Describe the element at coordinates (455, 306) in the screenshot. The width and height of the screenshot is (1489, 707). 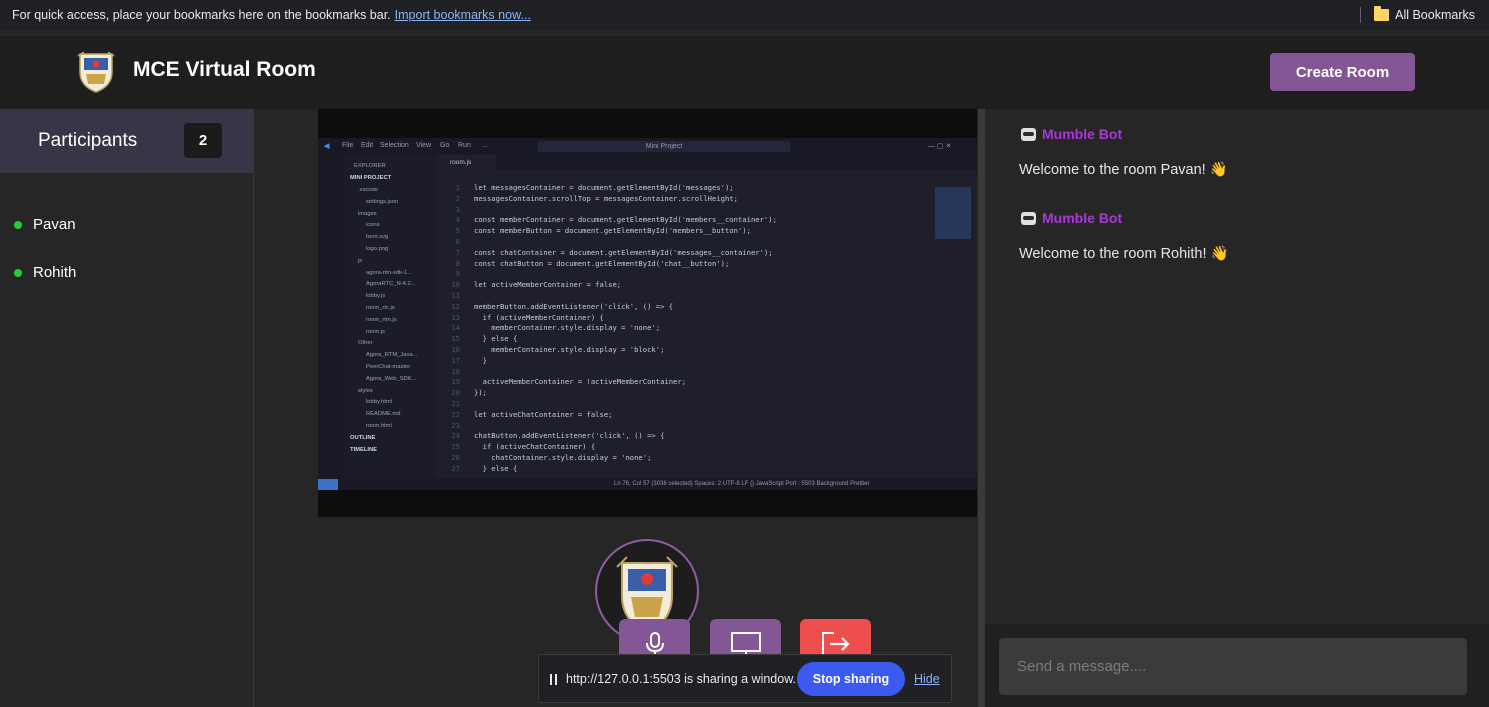
I see `line-number: 12` at that location.